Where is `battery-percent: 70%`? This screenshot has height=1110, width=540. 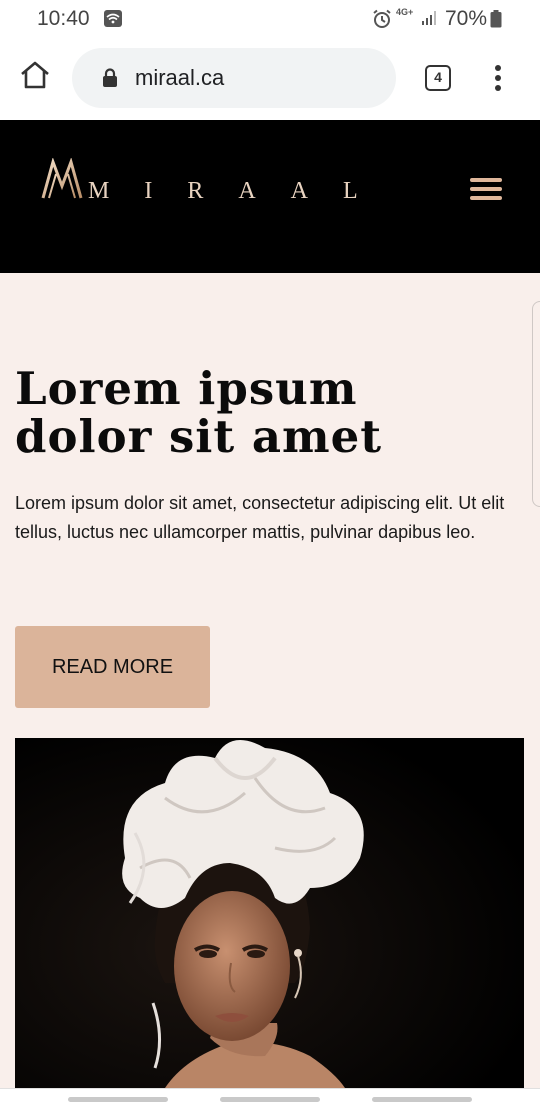 battery-percent: 70% is located at coordinates (466, 18).